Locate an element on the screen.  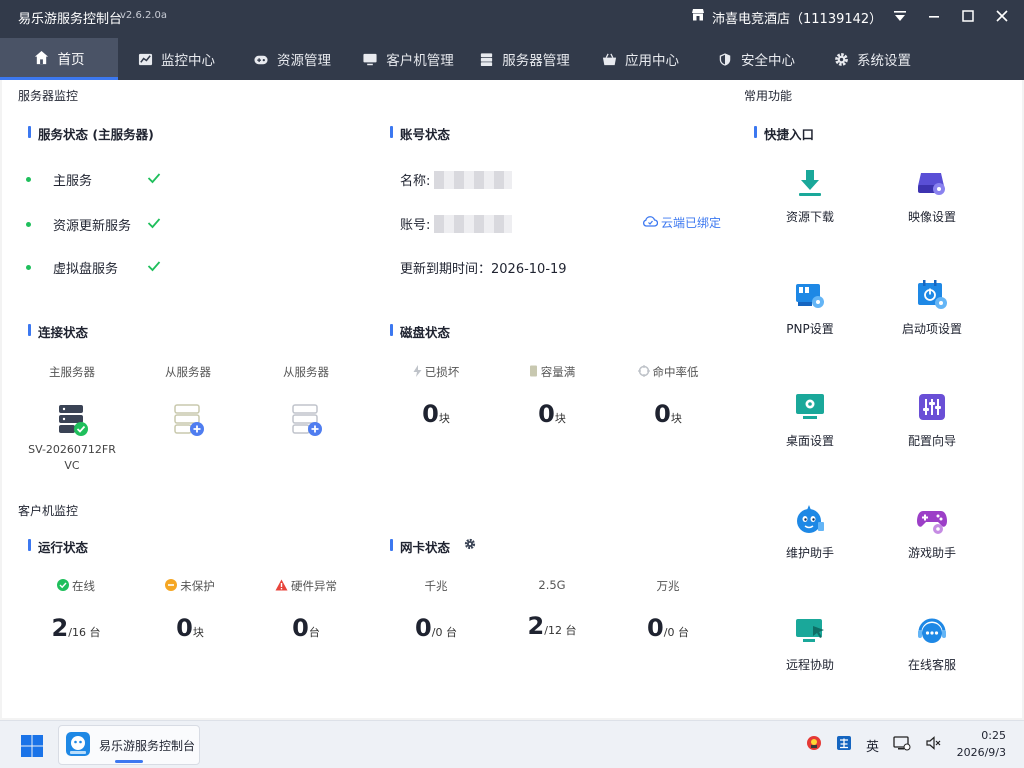
network-tray-icon is located at coordinates (902, 745).